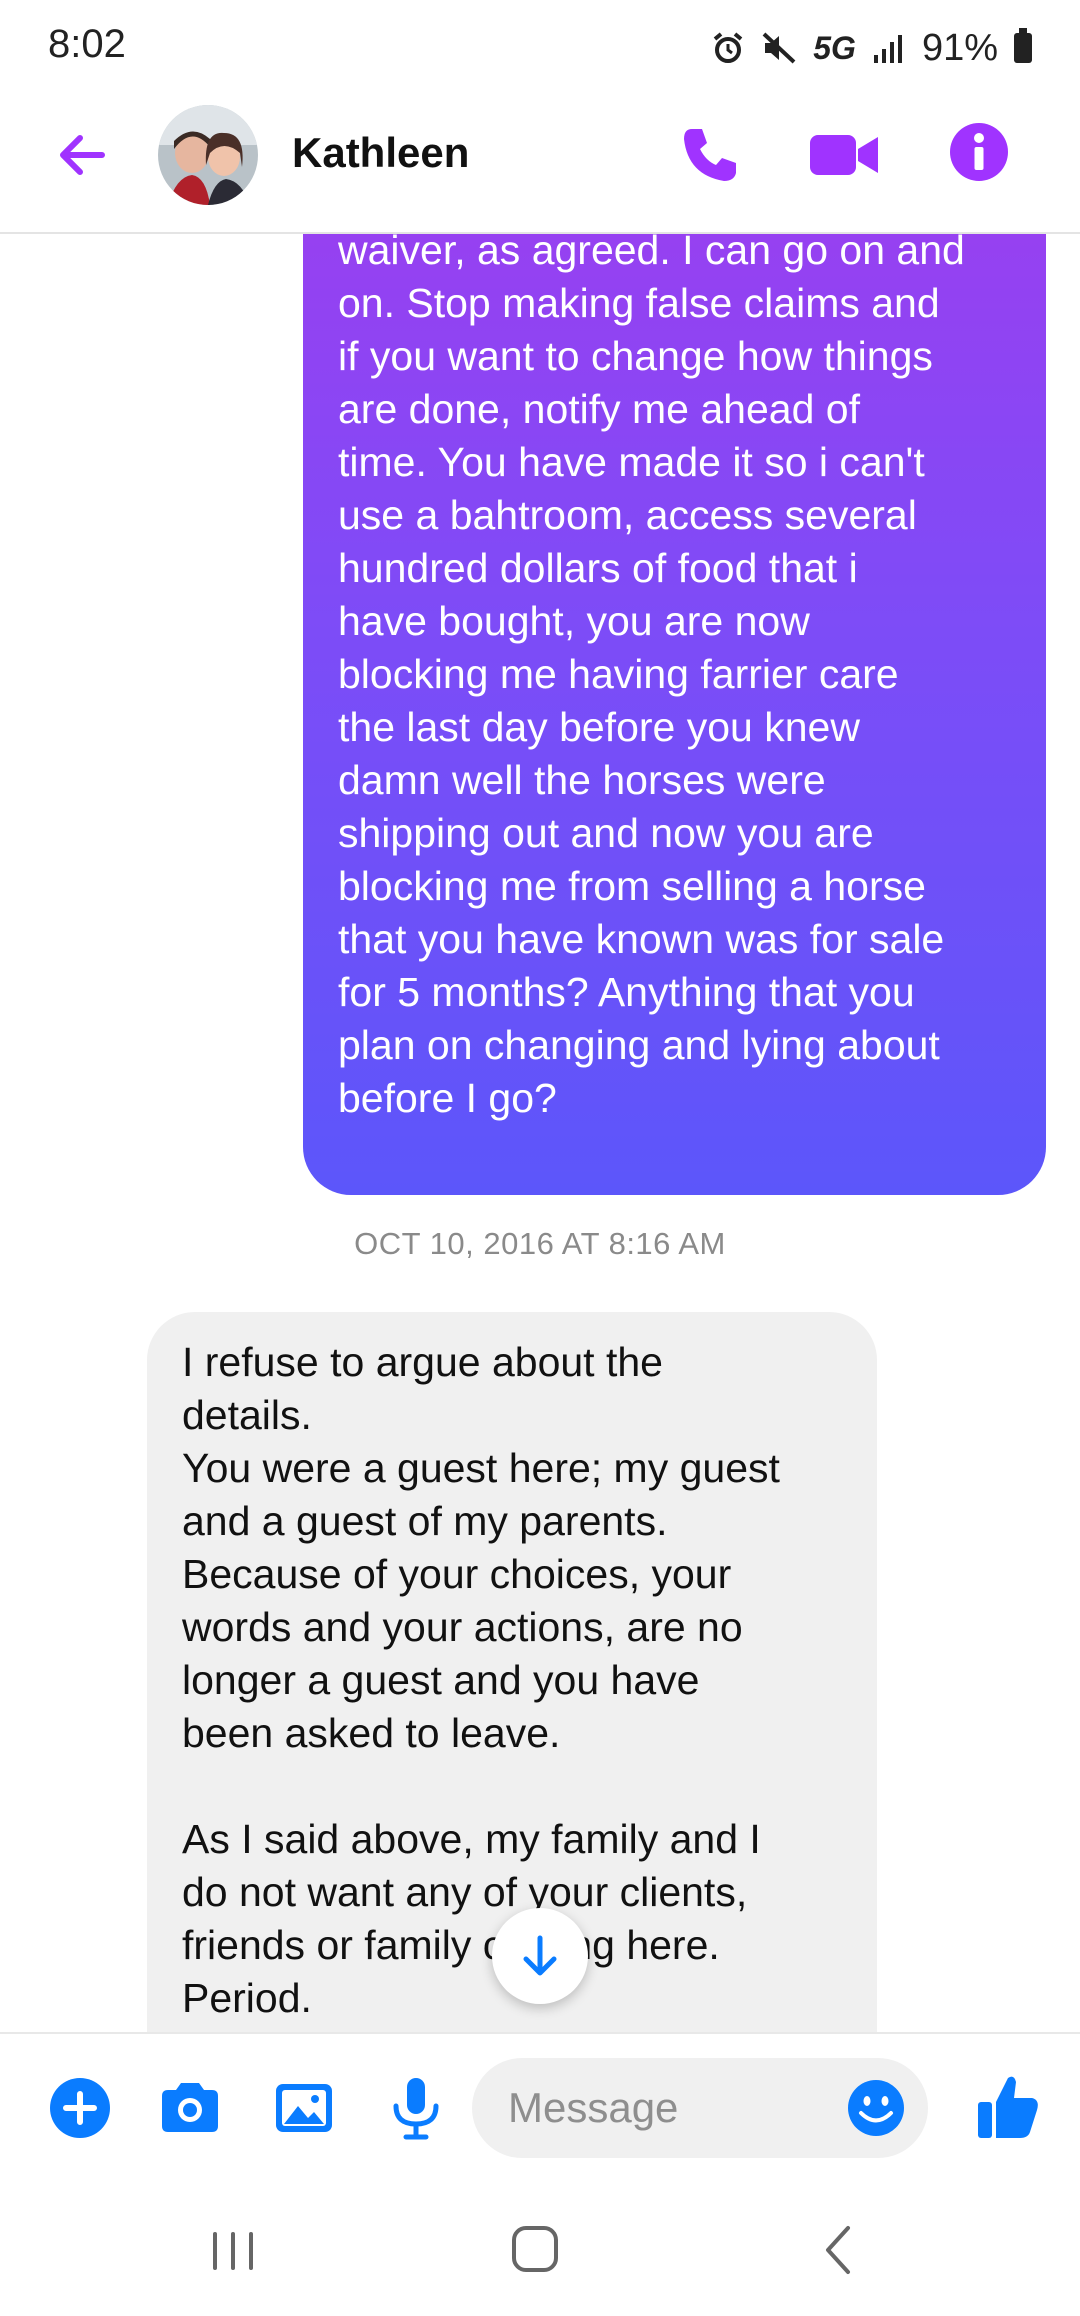 The image size is (1080, 2316). What do you see at coordinates (540, 1243) in the screenshot?
I see `message-timestamp: OCT 10, 2016 AT 8:16 AM` at bounding box center [540, 1243].